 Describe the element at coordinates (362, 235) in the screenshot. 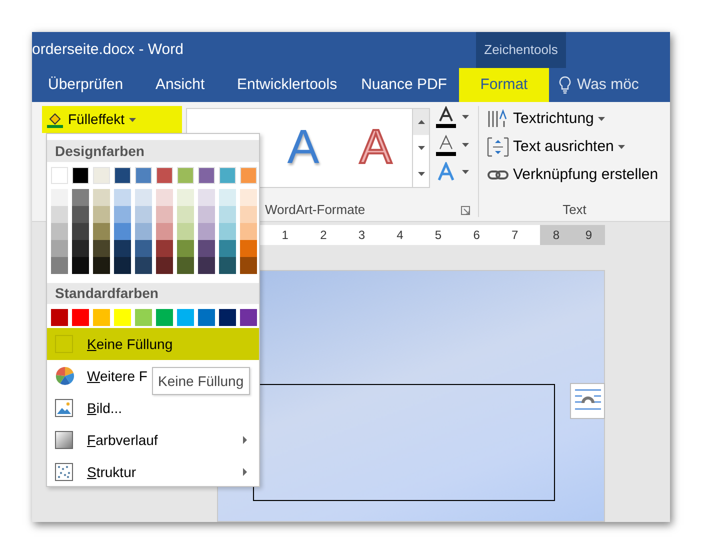

I see `ruler-number: 3` at that location.